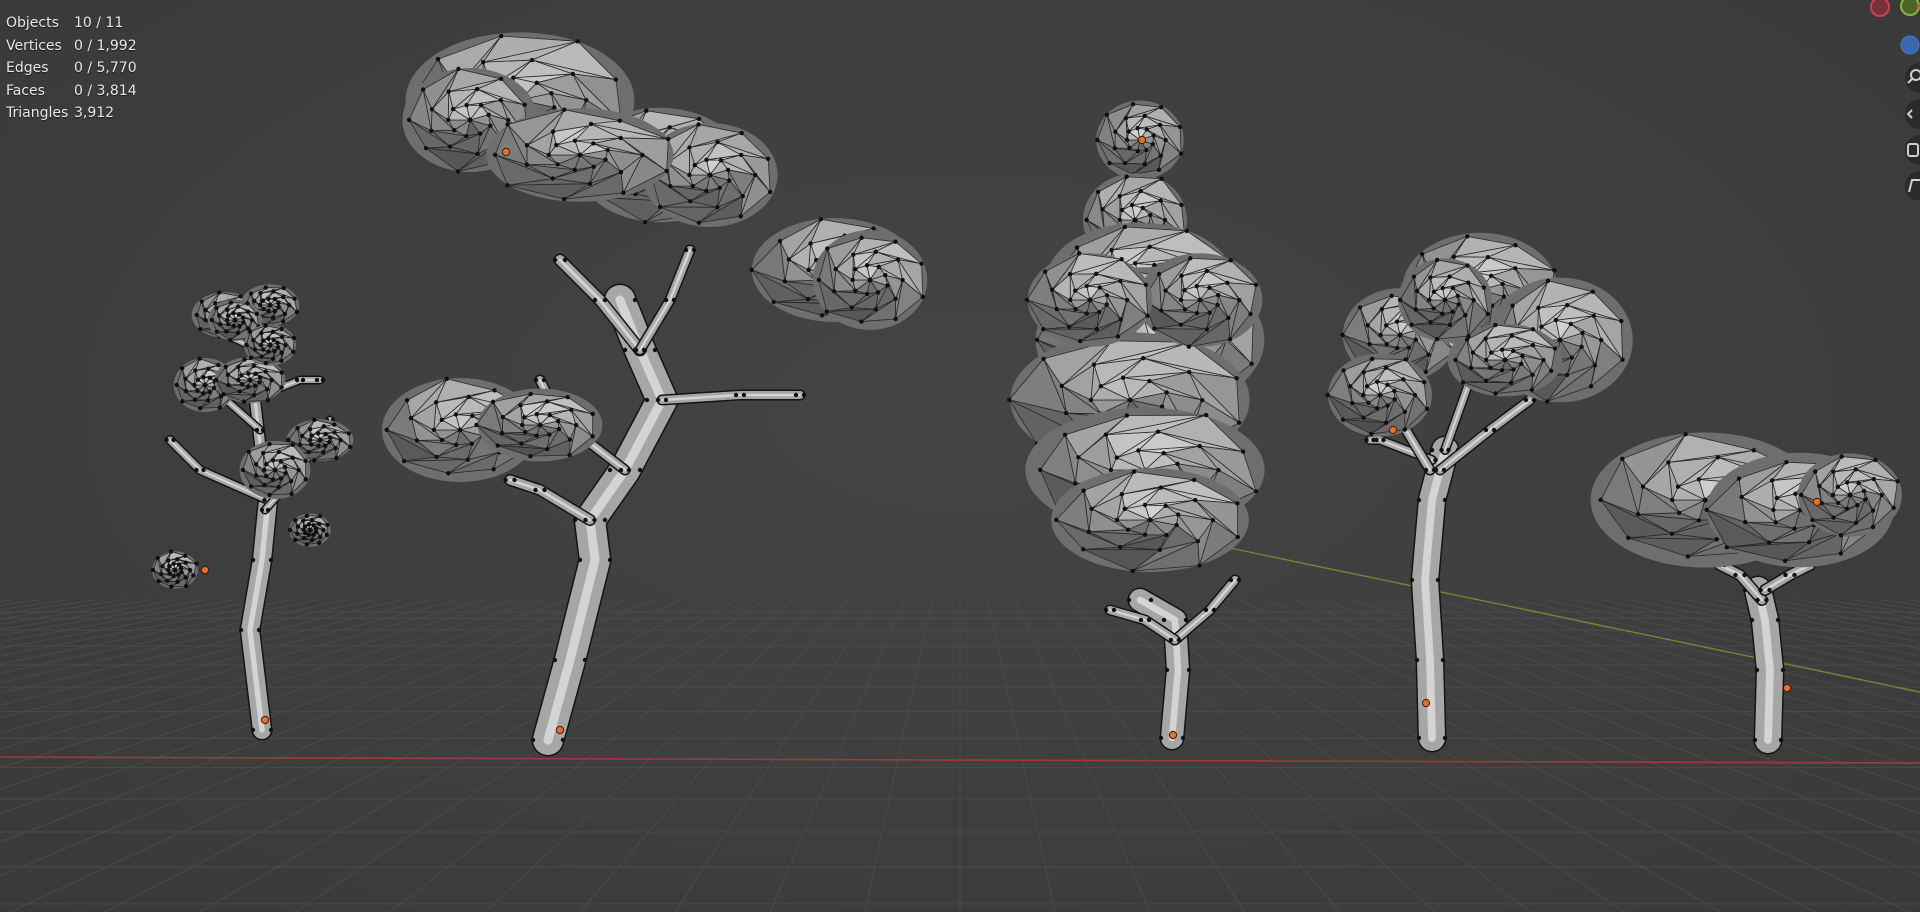  I want to click on stat-value: 10 / 11, so click(99, 23).